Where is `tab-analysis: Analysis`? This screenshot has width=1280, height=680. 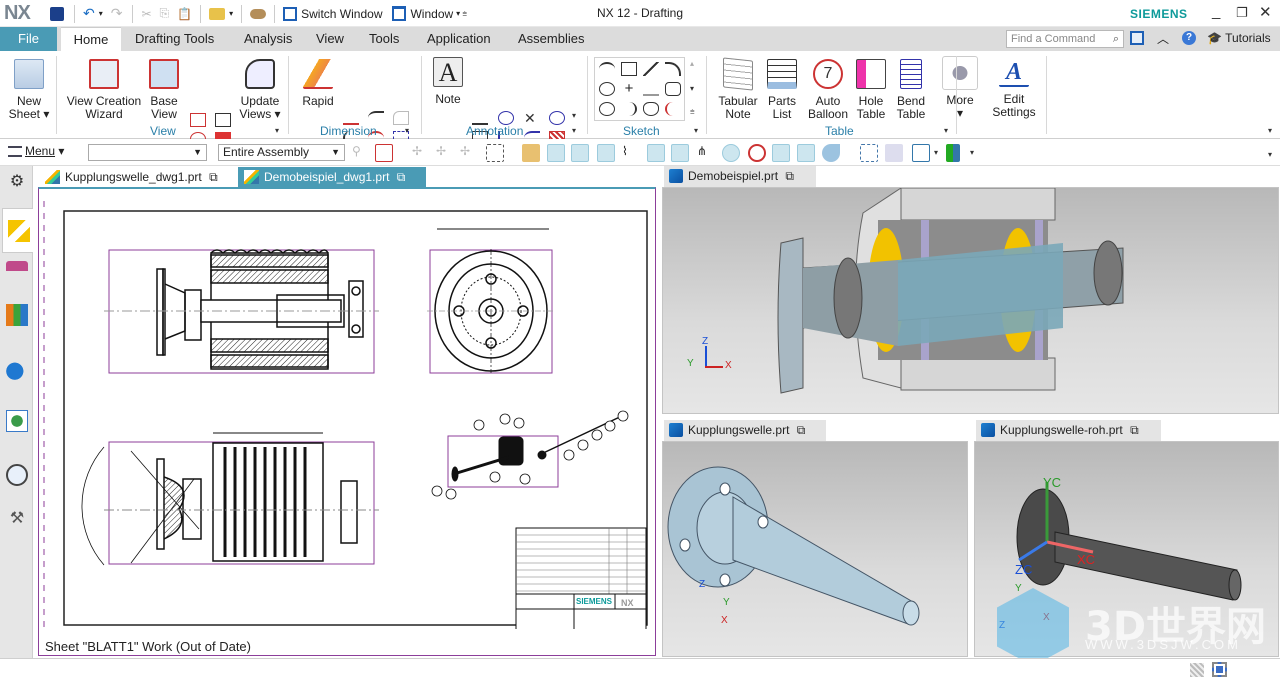 tab-analysis: Analysis is located at coordinates (268, 39).